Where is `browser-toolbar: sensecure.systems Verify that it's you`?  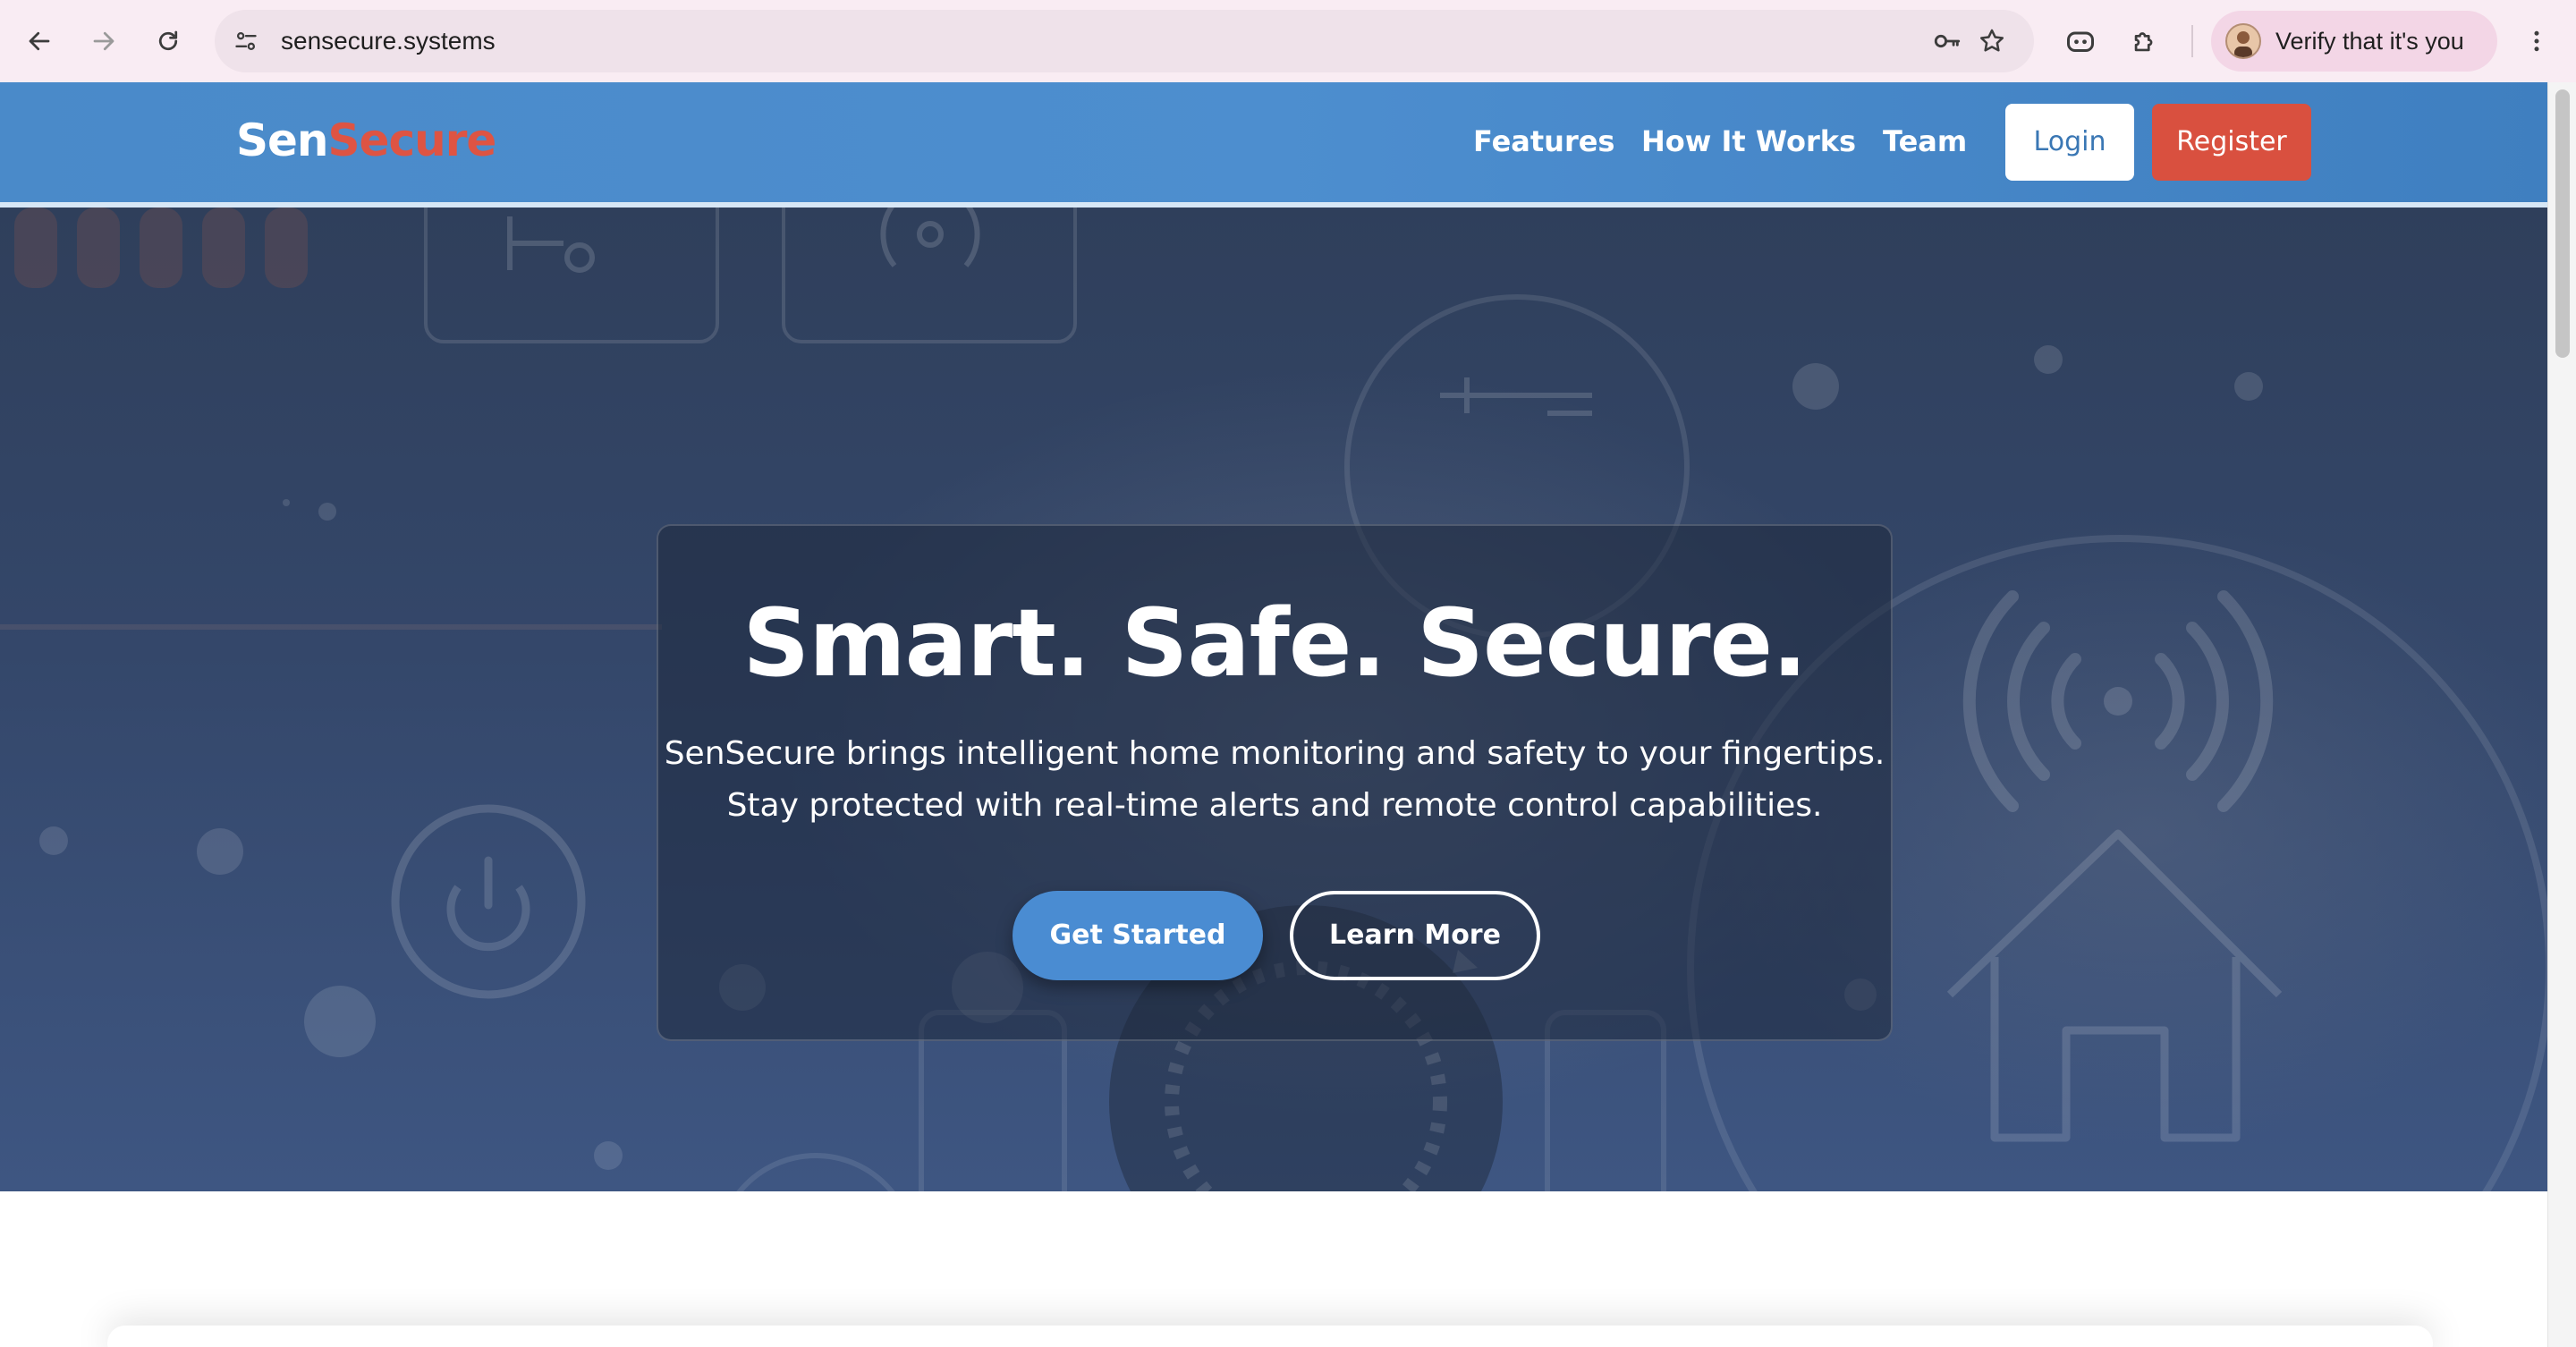 browser-toolbar: sensecure.systems Verify that it's you is located at coordinates (1288, 41).